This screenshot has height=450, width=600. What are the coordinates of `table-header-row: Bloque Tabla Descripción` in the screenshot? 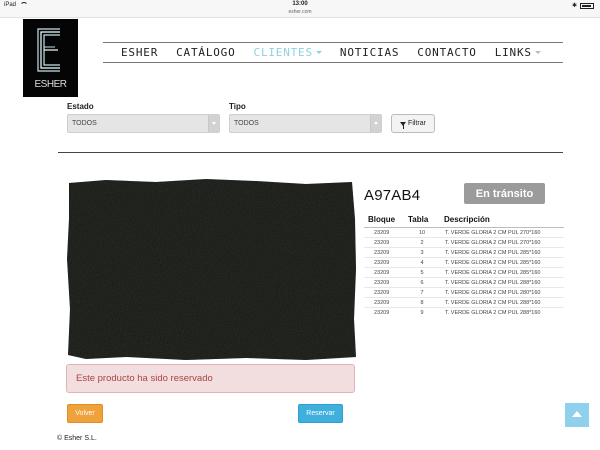 It's located at (464, 220).